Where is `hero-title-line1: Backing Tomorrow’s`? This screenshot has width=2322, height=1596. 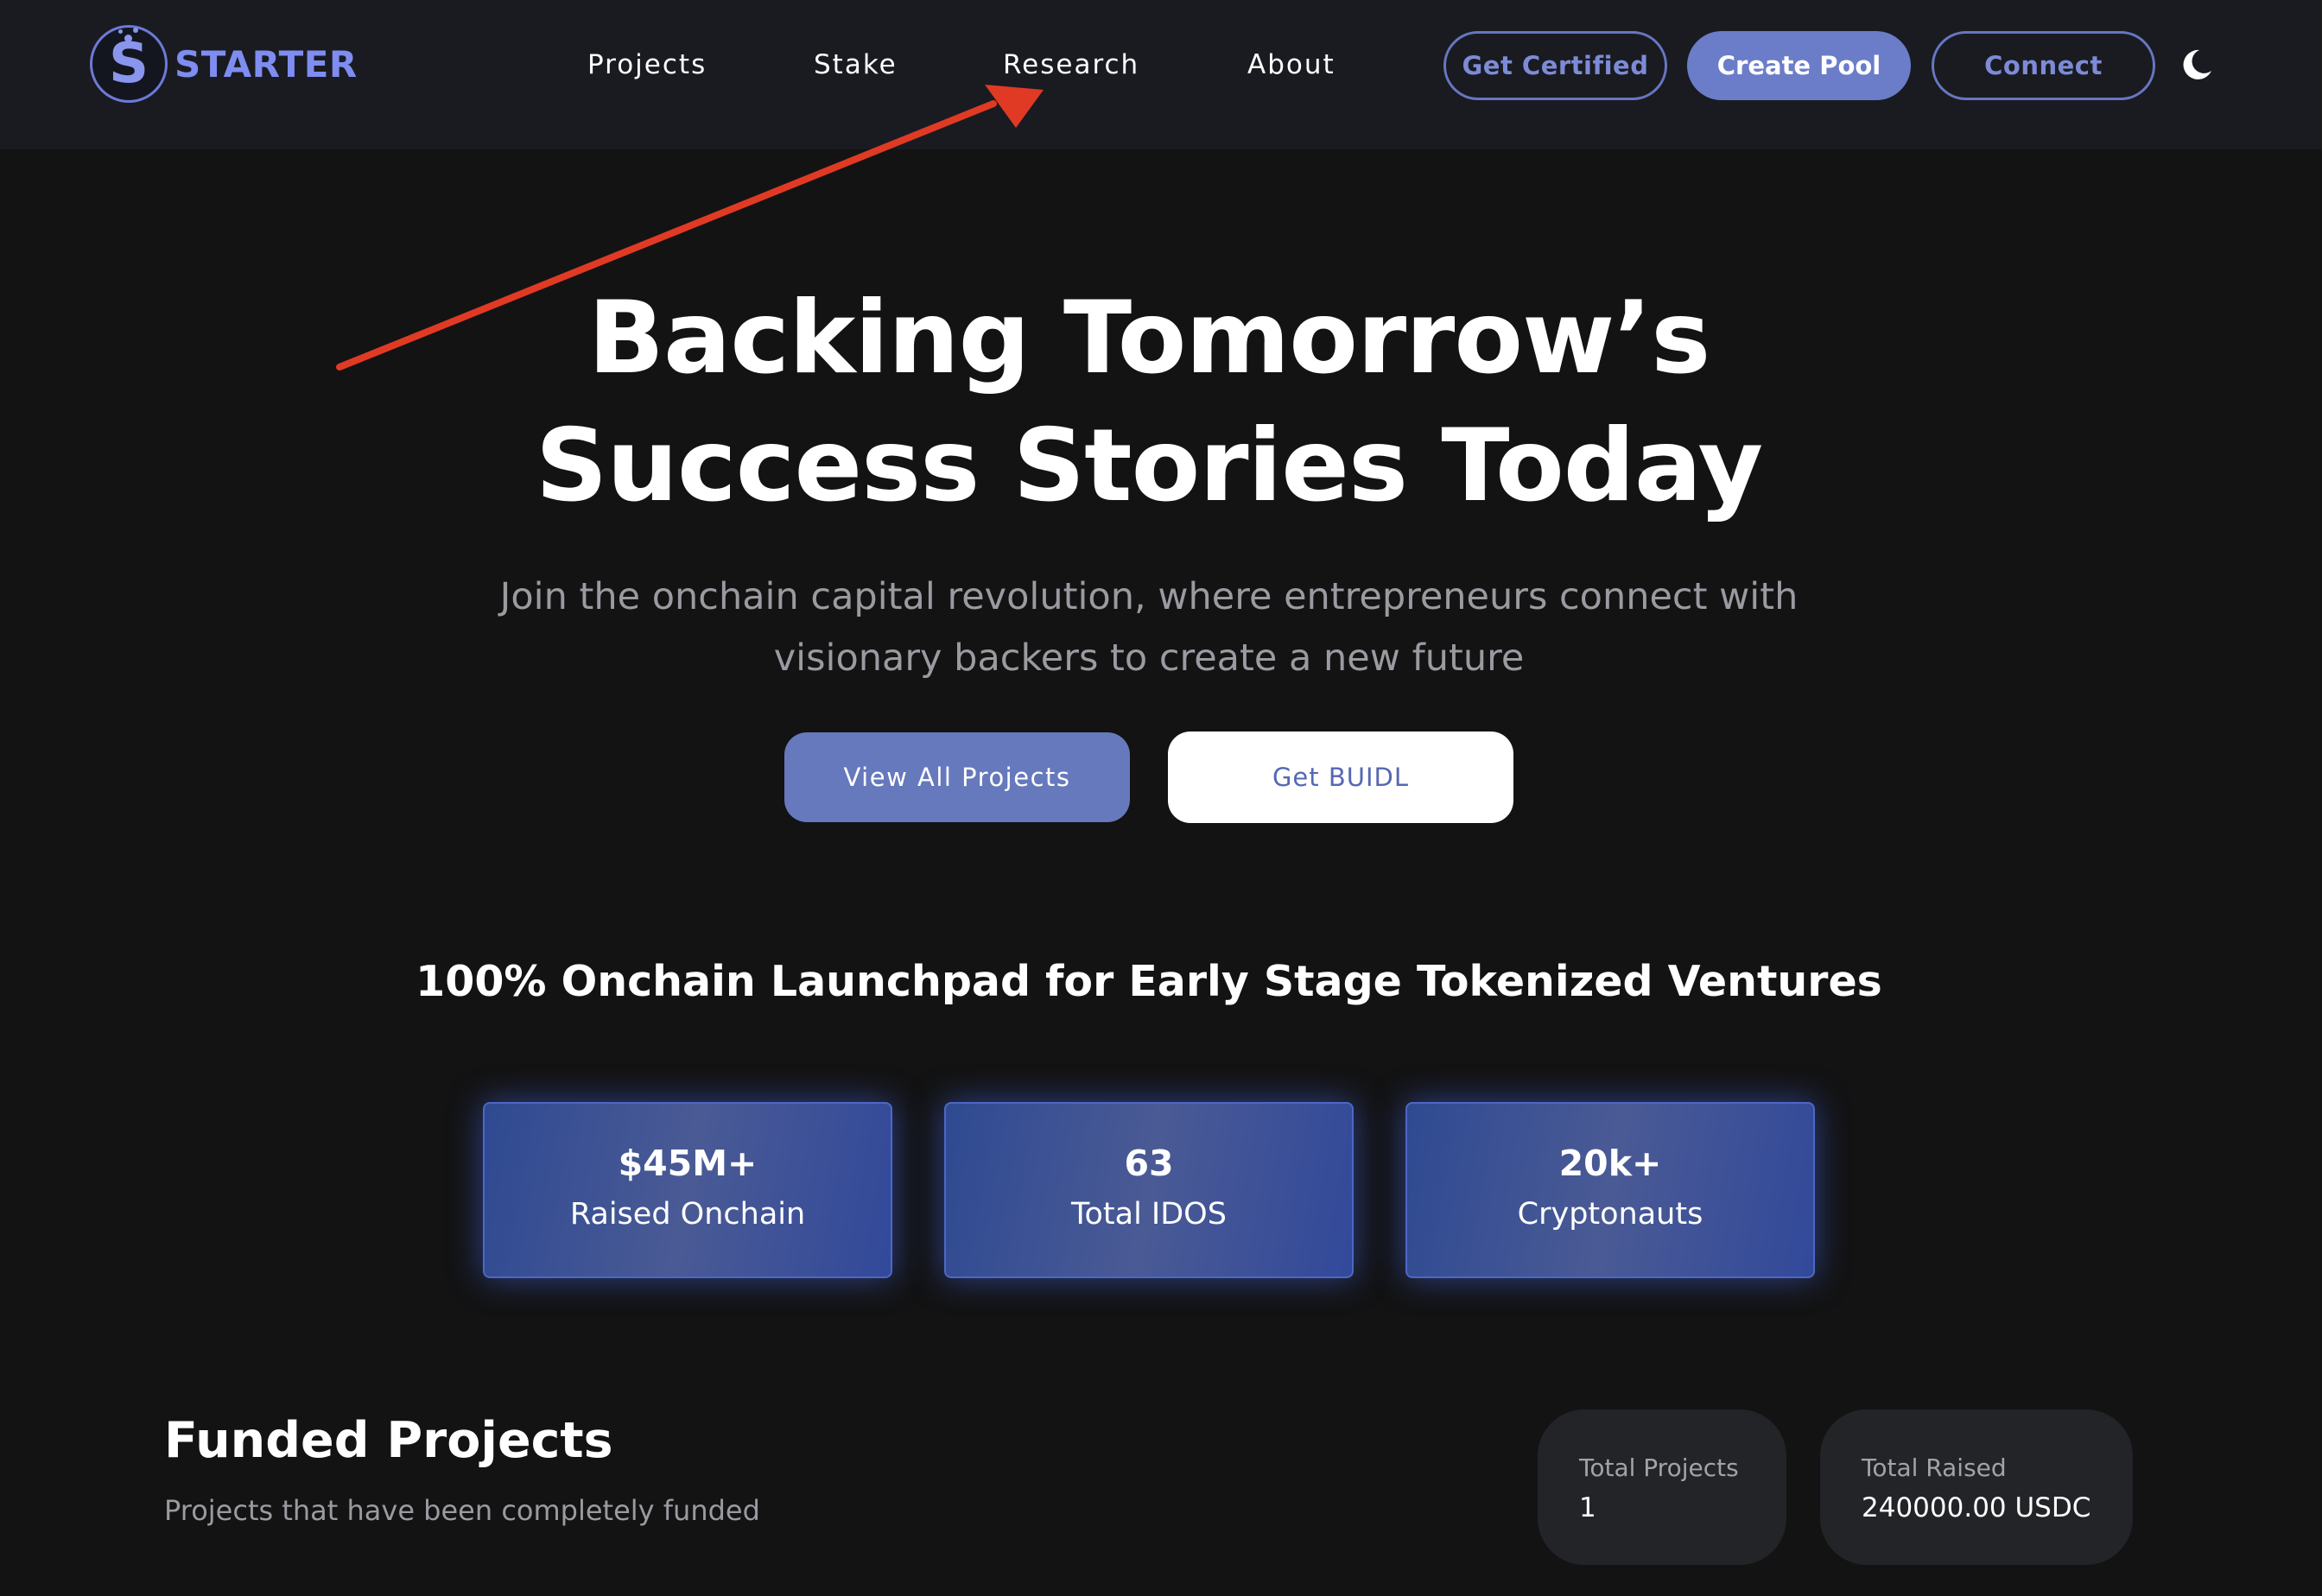 hero-title-line1: Backing Tomorrow’s is located at coordinates (1149, 338).